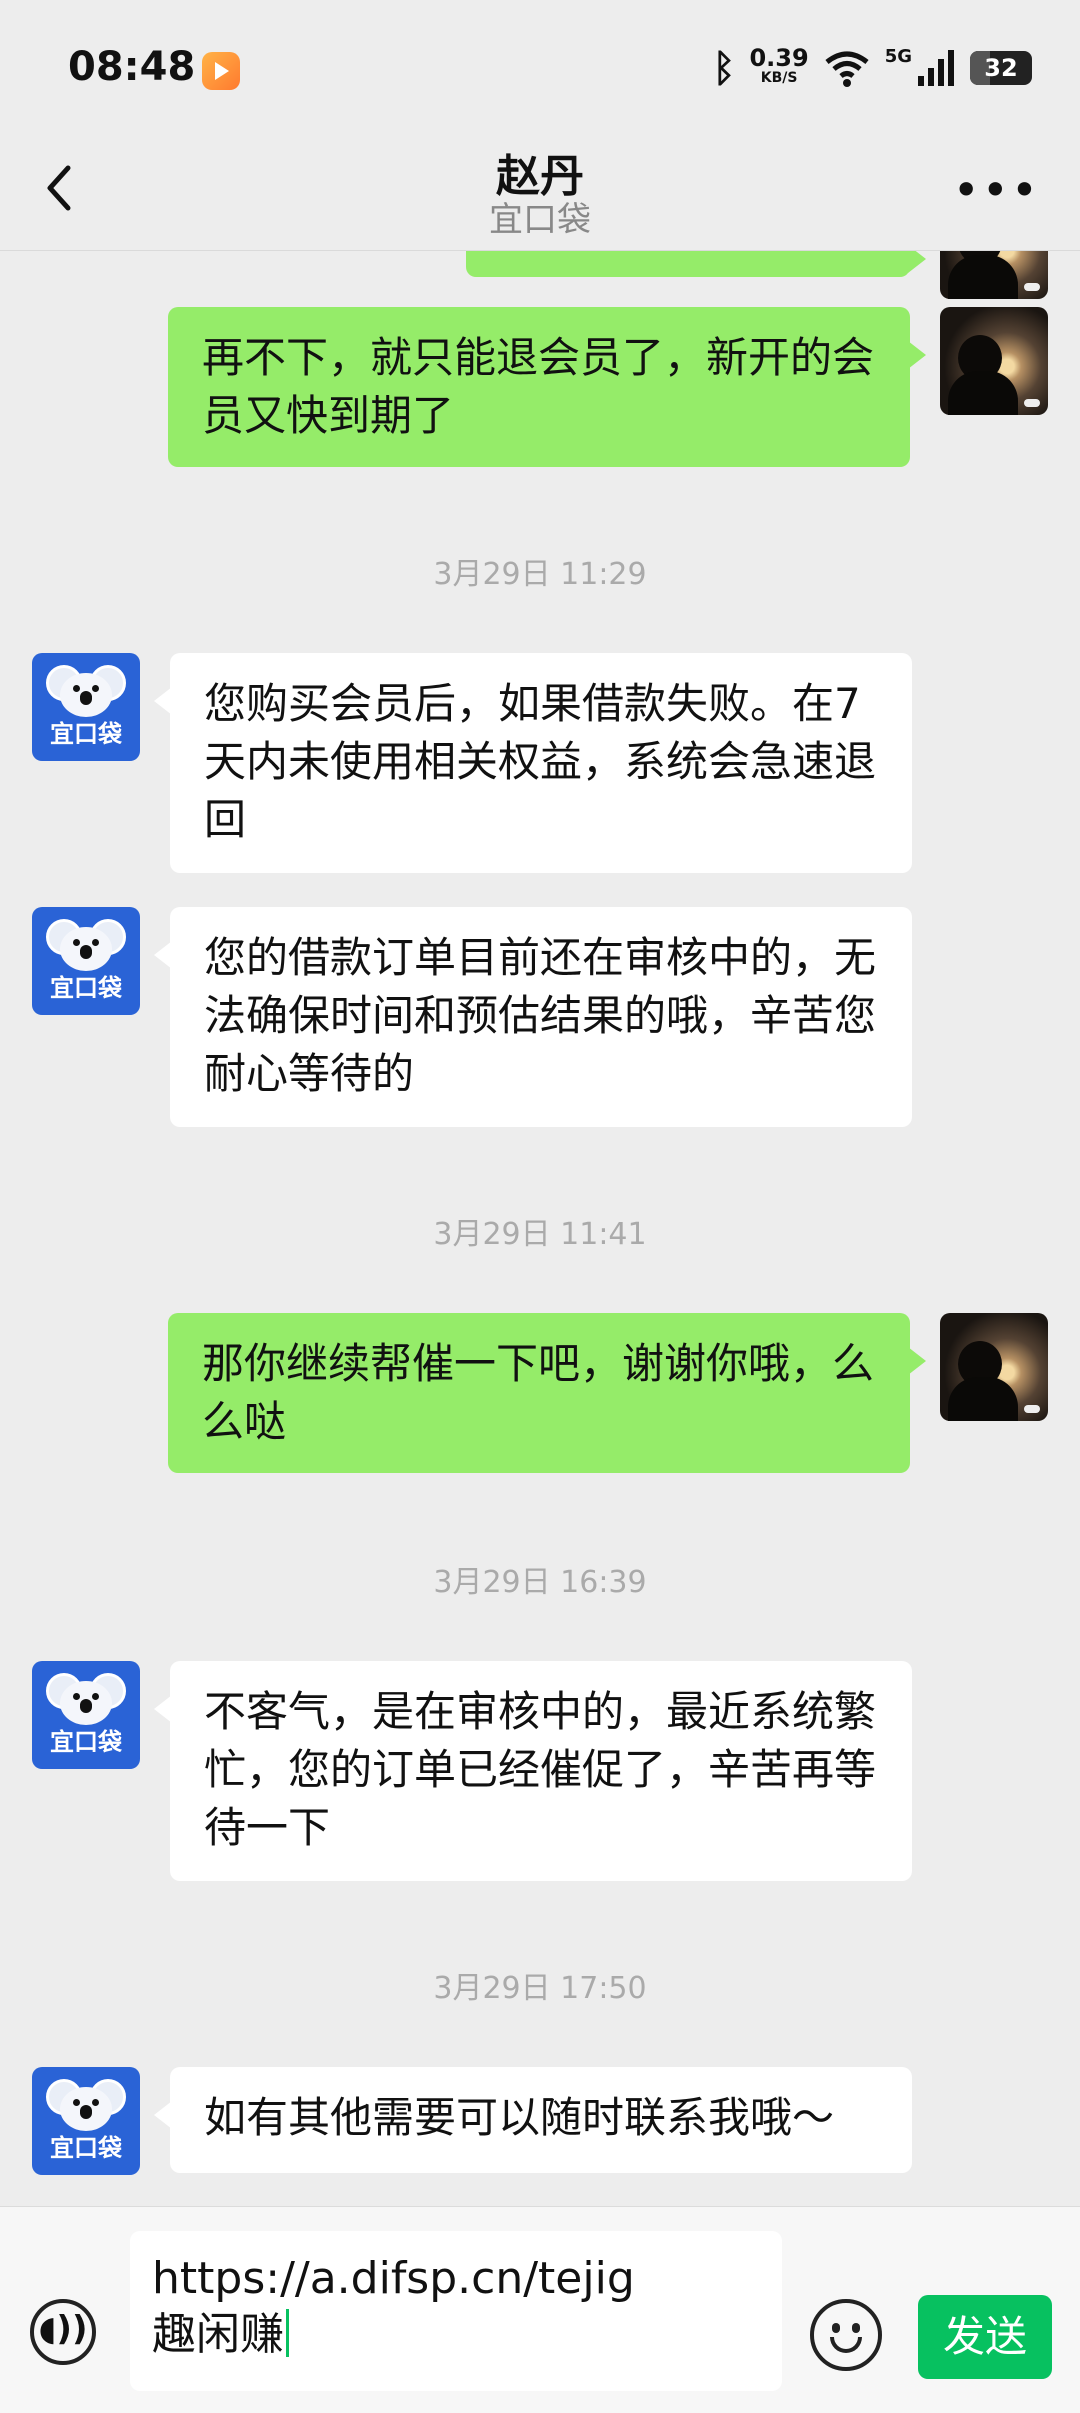  I want to click on status-time: 08:48, so click(132, 67).